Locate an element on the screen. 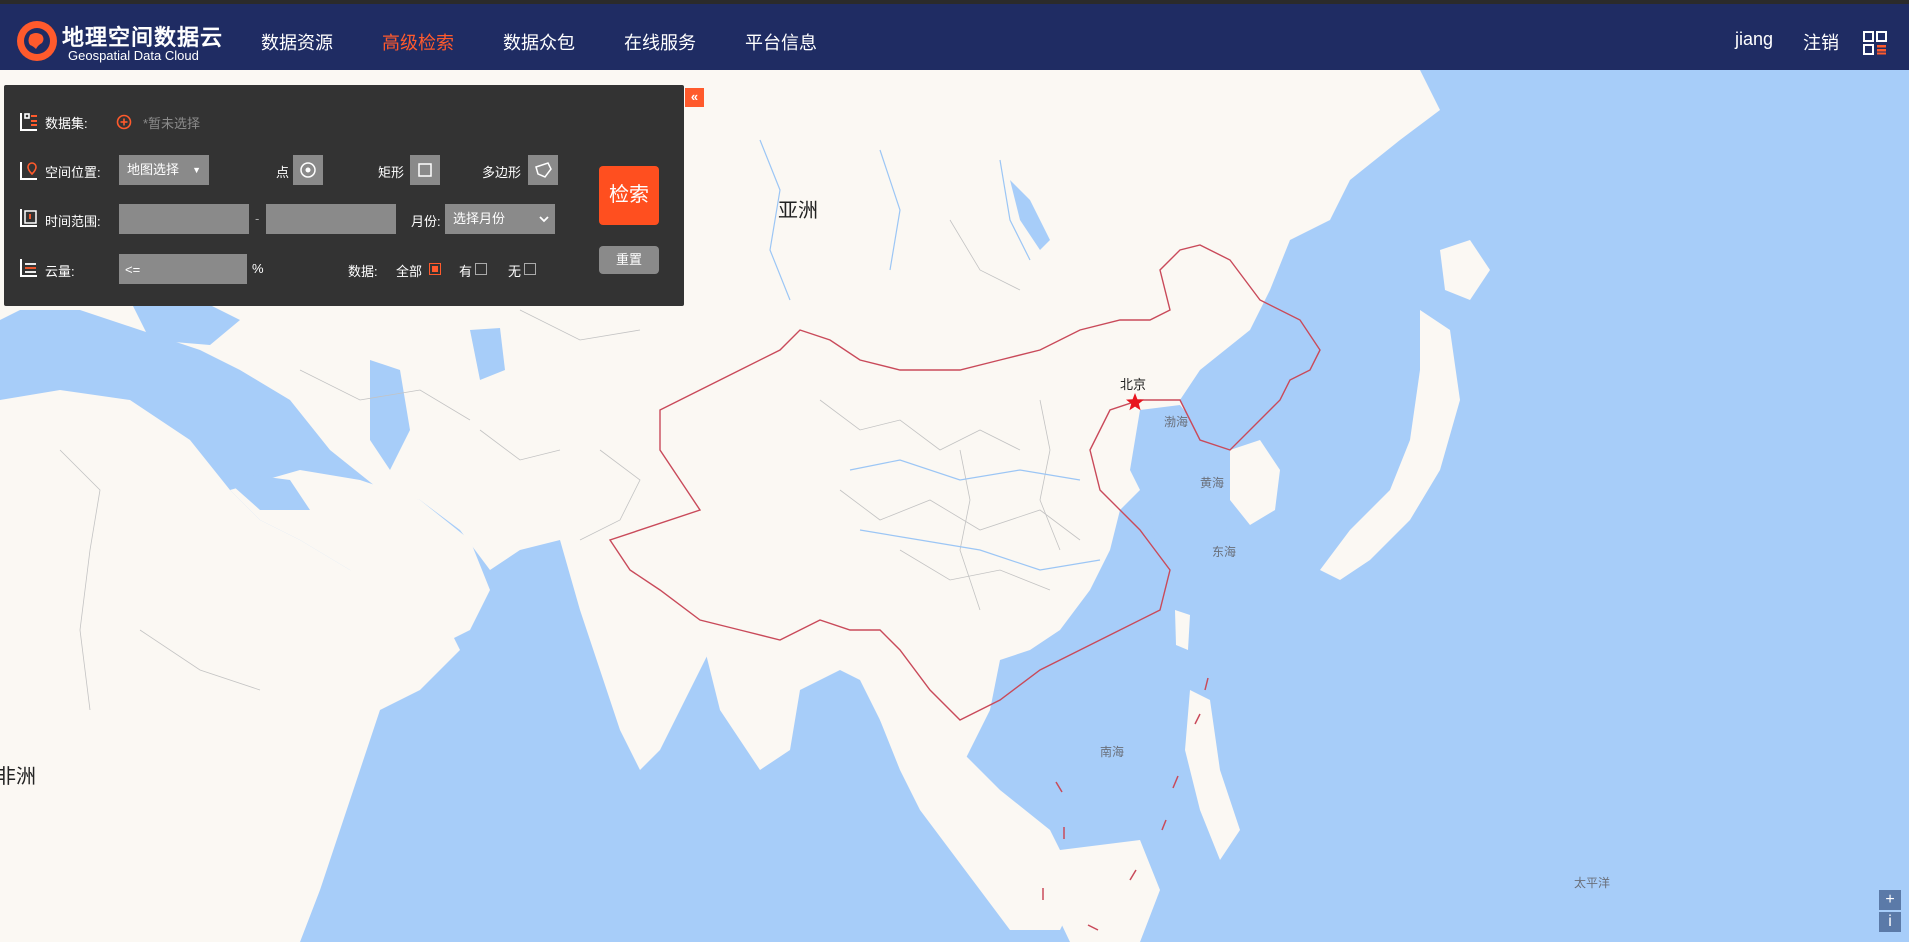  label-asia: 亚洲 is located at coordinates (798, 211).